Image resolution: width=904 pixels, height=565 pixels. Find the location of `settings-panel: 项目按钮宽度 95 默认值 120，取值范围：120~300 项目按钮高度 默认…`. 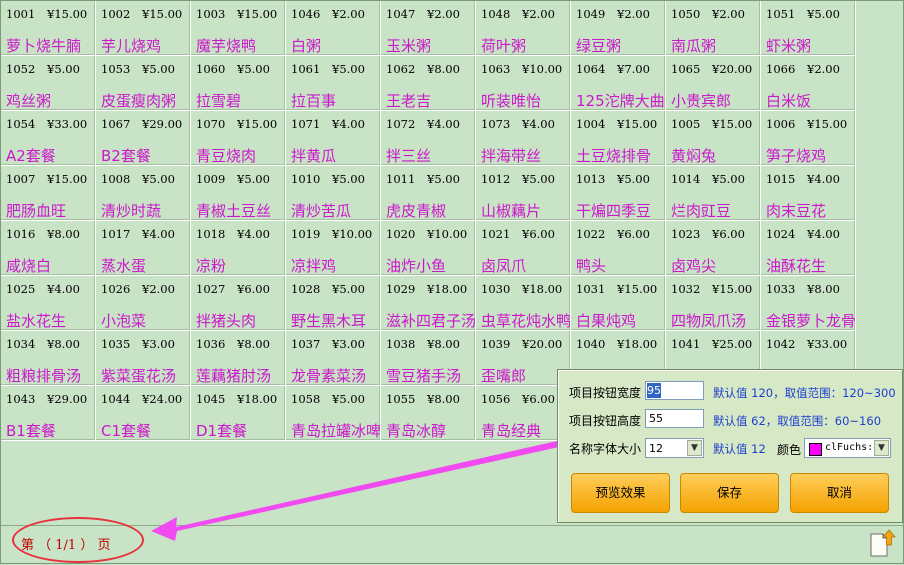

settings-panel: 项目按钮宽度 95 默认值 120，取值范围：120~300 项目按钮高度 默认… is located at coordinates (730, 446).